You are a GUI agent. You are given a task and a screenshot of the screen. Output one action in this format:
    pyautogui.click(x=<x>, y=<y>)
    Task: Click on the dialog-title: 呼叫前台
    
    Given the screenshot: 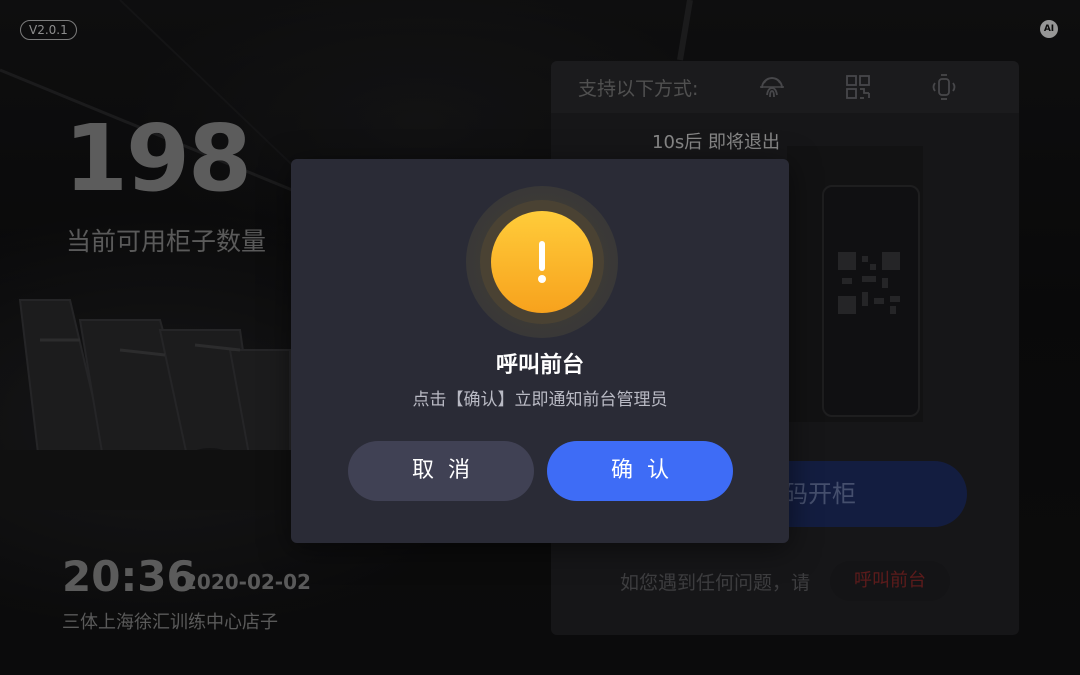 What is the action you would take?
    pyautogui.click(x=539, y=365)
    